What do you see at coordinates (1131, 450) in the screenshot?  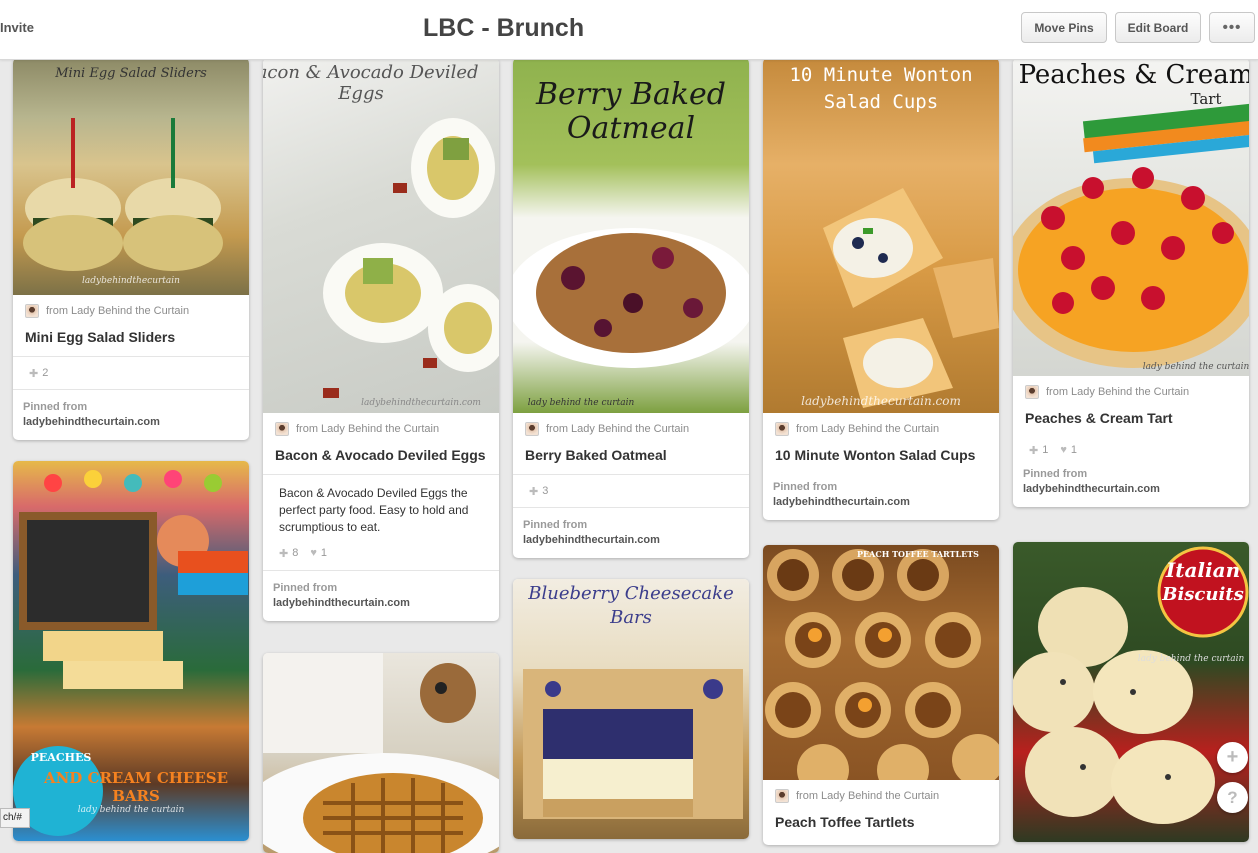 I see `pin-stats: ✚ 1 ♥ 1` at bounding box center [1131, 450].